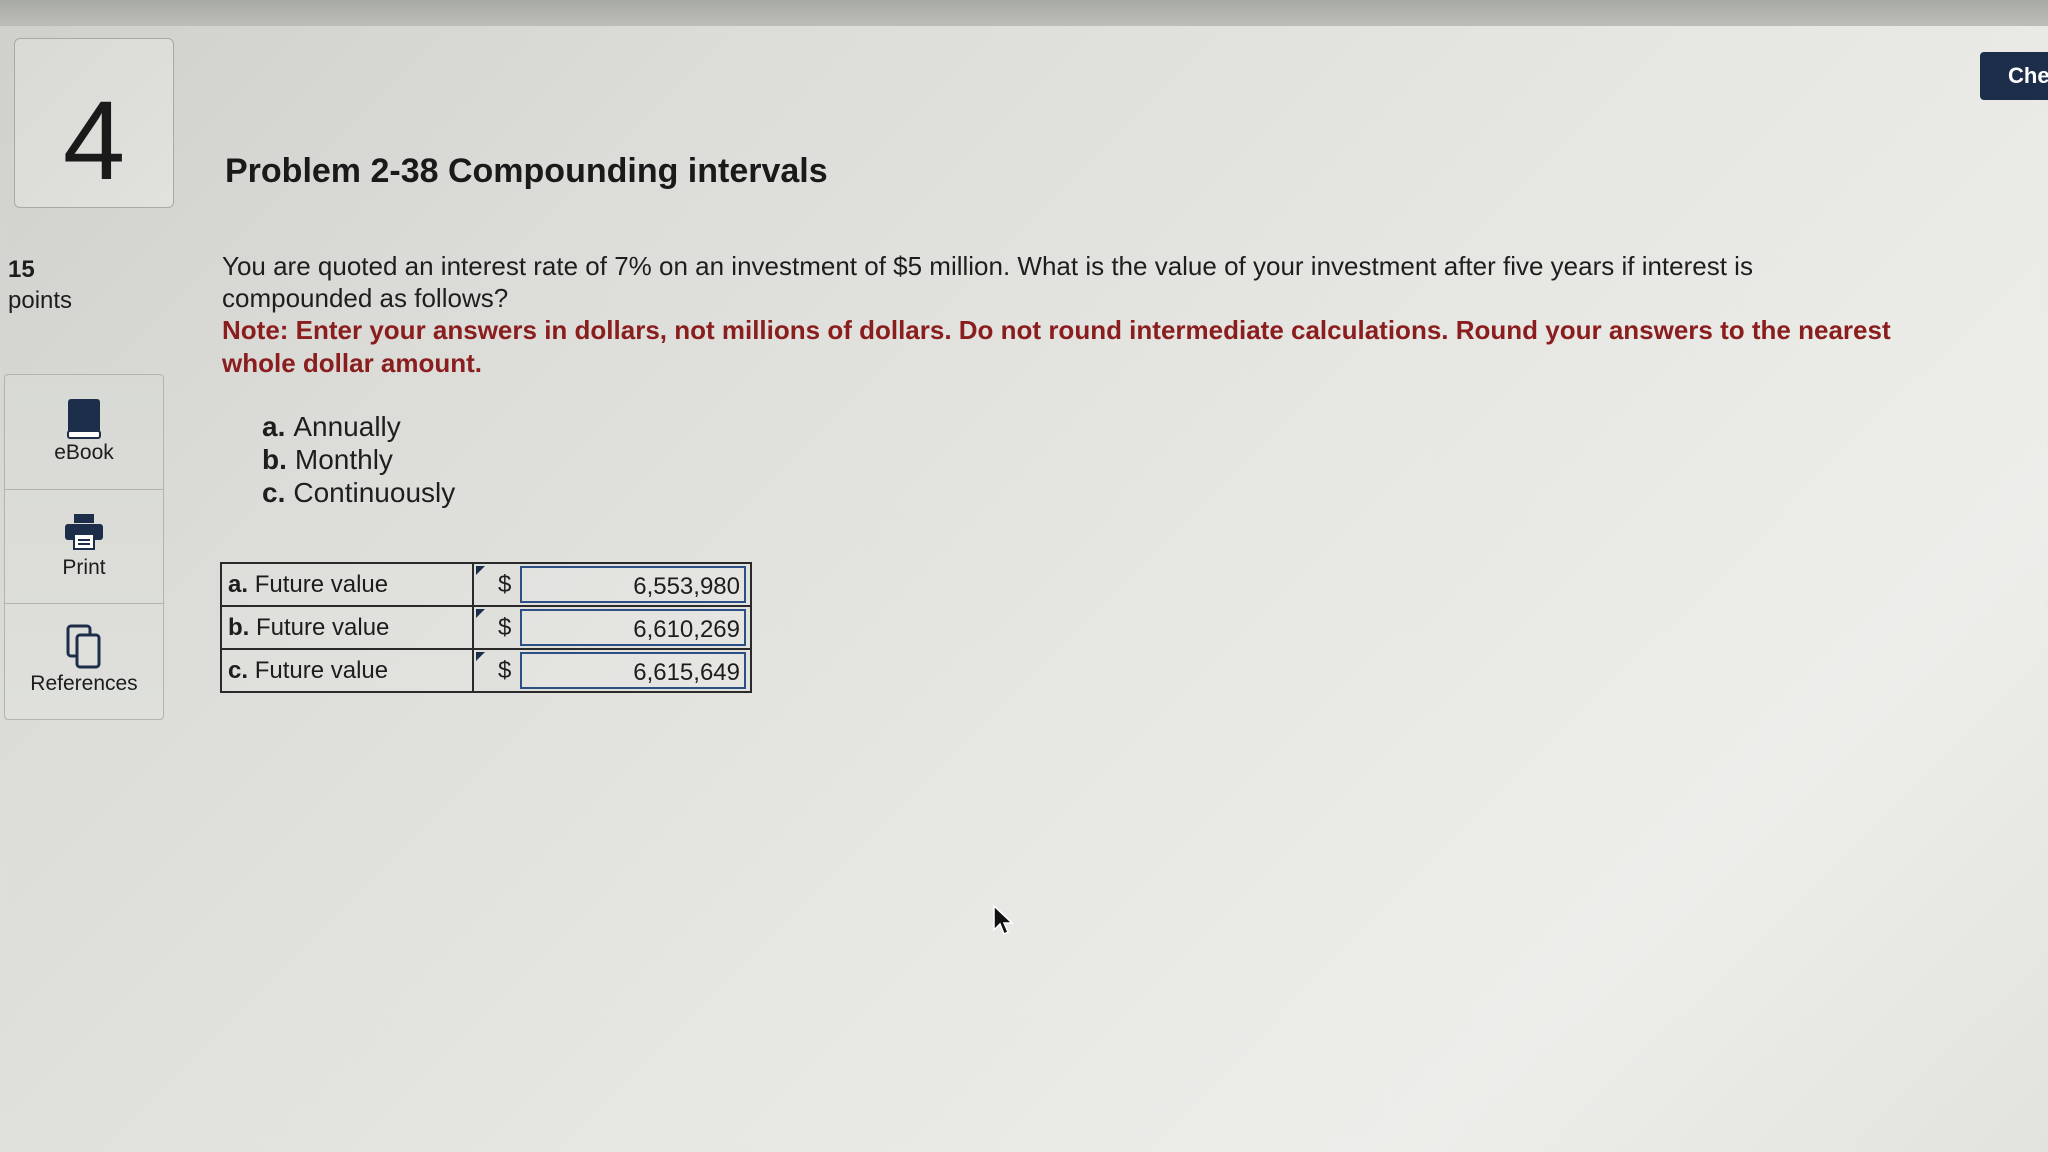  What do you see at coordinates (83, 646) in the screenshot?
I see `copy-pages-icon` at bounding box center [83, 646].